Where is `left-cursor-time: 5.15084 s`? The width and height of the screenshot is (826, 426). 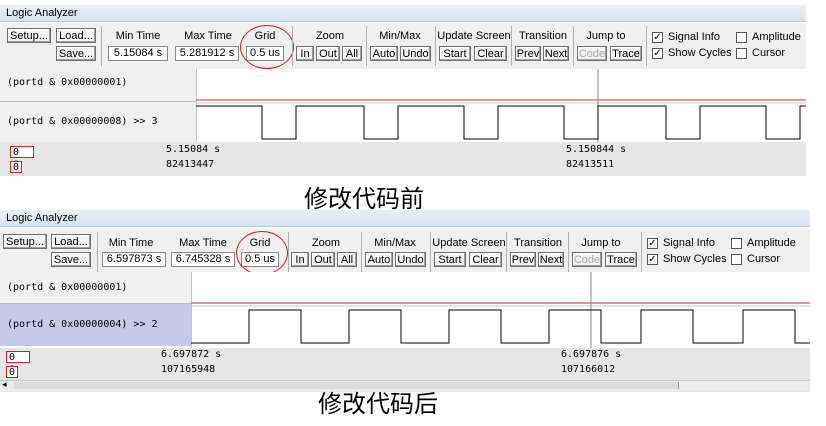
left-cursor-time: 5.15084 s is located at coordinates (193, 149).